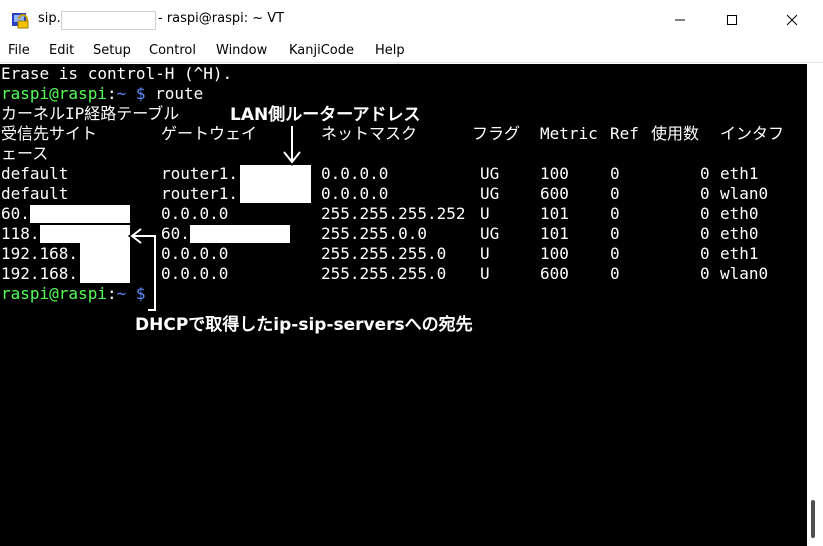 Image resolution: width=823 pixels, height=546 pixels. I want to click on bracket-arrow-icon, so click(142, 270).